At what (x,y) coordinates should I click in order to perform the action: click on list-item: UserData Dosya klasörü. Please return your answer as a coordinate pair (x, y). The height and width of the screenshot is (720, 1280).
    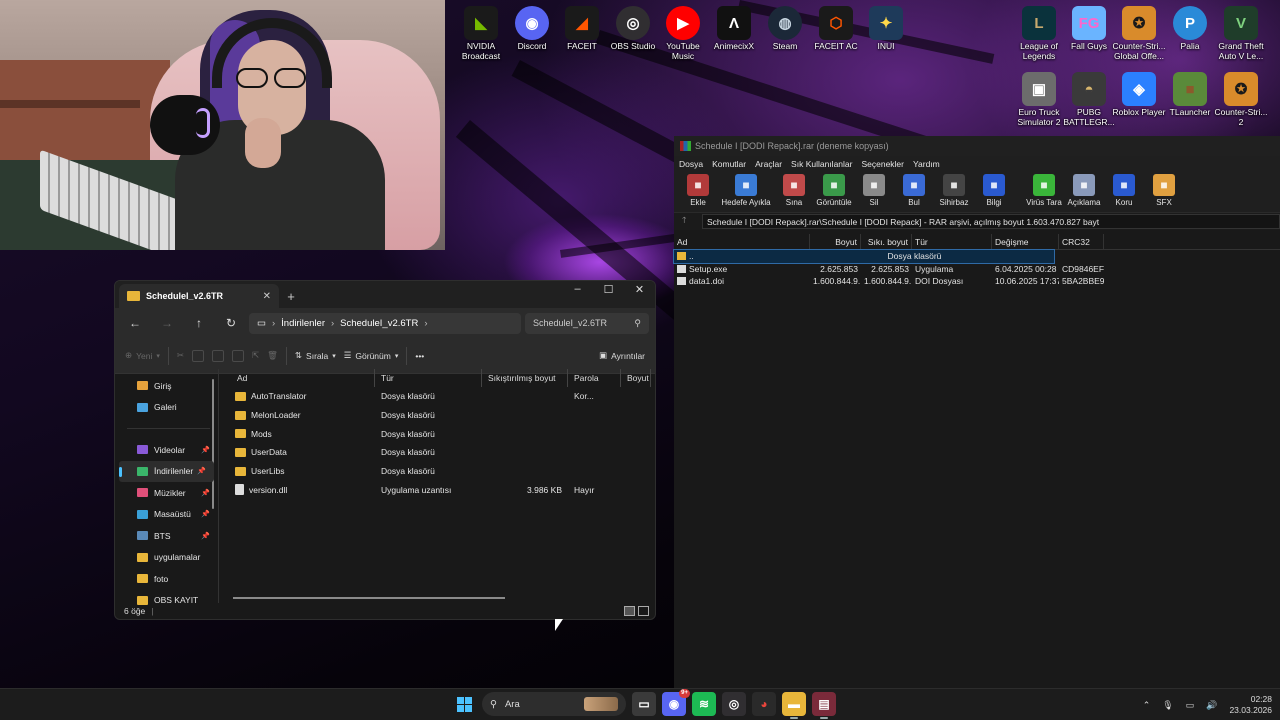
    Looking at the image, I should click on (437, 452).